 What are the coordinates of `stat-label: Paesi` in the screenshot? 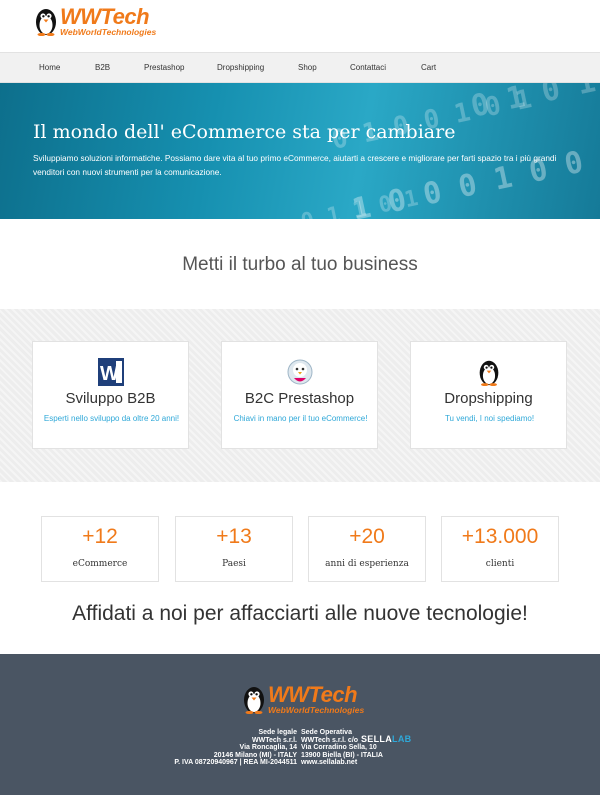 It's located at (234, 564).